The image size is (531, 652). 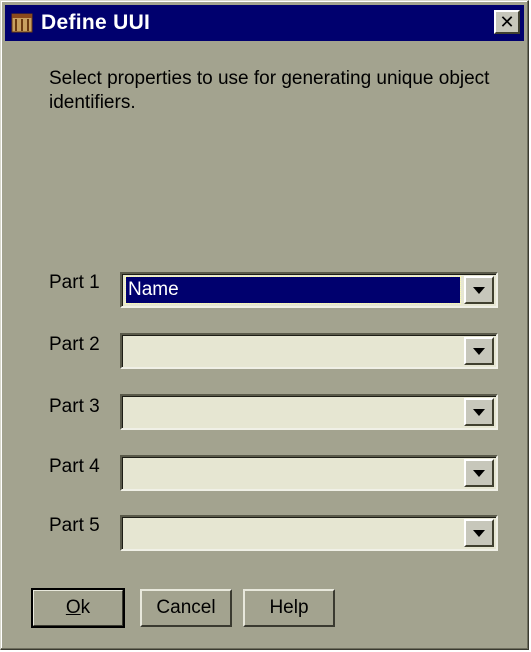 I want to click on close-icon: ✕, so click(x=507, y=22).